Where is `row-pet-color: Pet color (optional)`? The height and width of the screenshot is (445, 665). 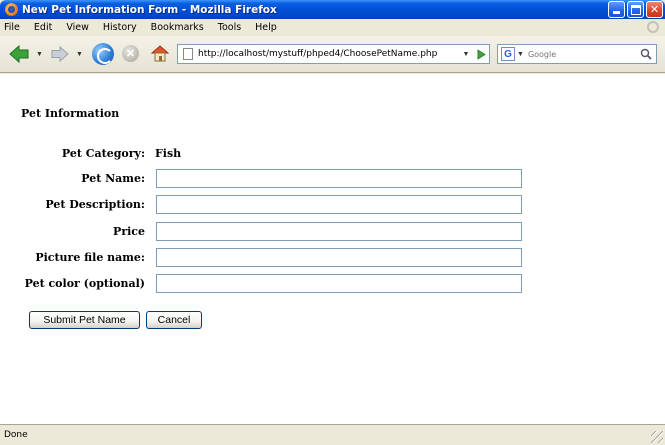
row-pet-color: Pet color (optional) is located at coordinates (332, 284).